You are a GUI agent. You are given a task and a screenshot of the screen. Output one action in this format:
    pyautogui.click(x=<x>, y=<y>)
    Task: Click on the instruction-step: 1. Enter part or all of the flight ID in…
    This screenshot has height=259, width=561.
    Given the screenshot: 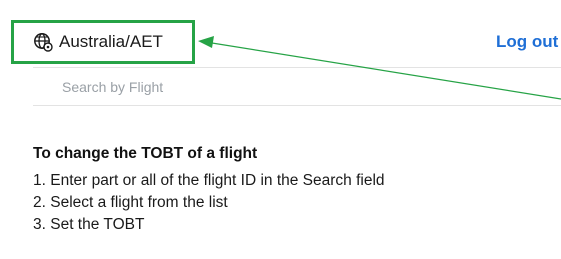 What is the action you would take?
    pyautogui.click(x=209, y=180)
    